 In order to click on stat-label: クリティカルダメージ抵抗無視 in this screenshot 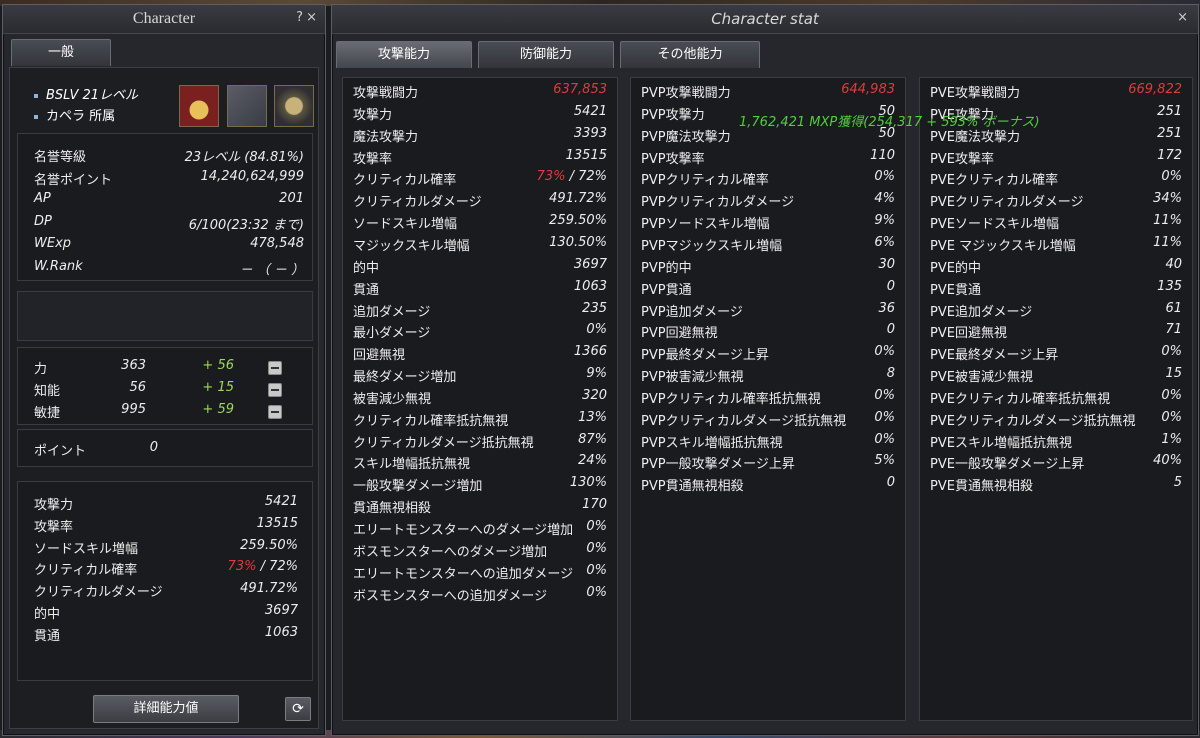, I will do `click(443, 443)`.